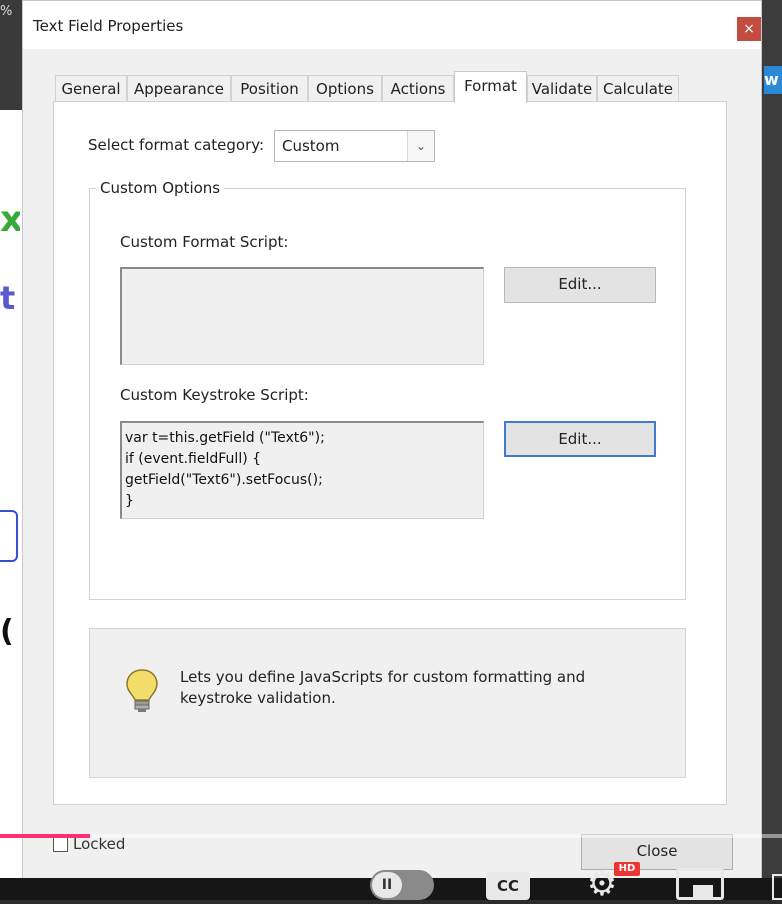 The width and height of the screenshot is (782, 904). Describe the element at coordinates (391, 836) in the screenshot. I see `video-progress-track` at that location.